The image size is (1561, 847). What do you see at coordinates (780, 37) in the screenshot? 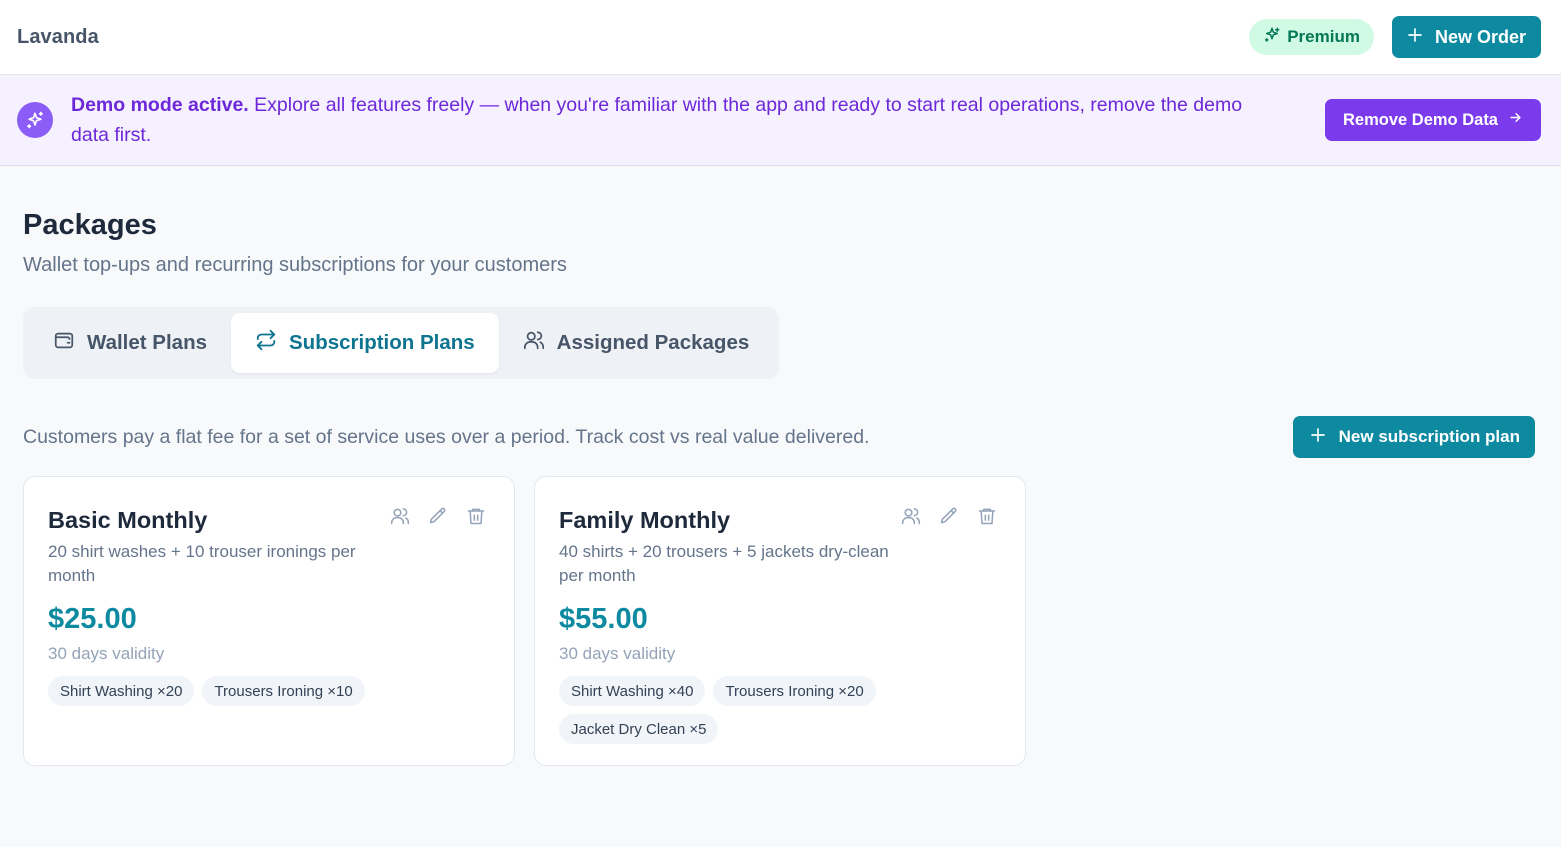
I see `top-bar: Lavanda Premium New Order` at bounding box center [780, 37].